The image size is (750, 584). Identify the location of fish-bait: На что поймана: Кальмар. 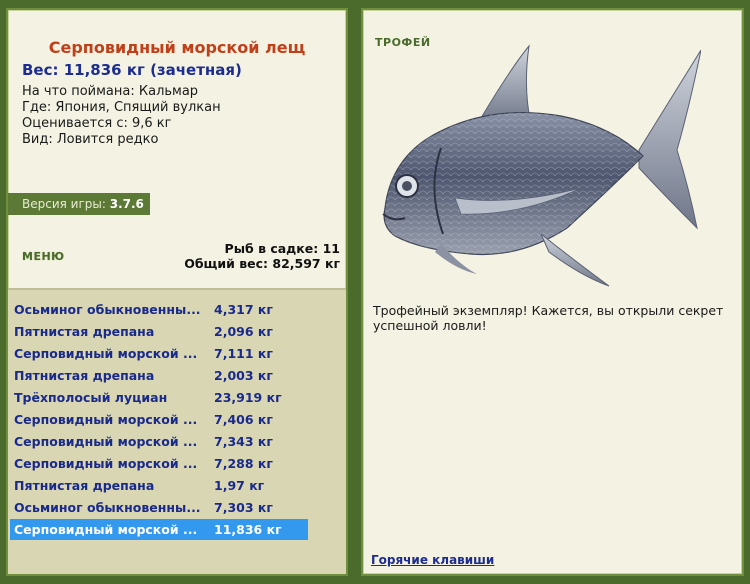
(110, 91).